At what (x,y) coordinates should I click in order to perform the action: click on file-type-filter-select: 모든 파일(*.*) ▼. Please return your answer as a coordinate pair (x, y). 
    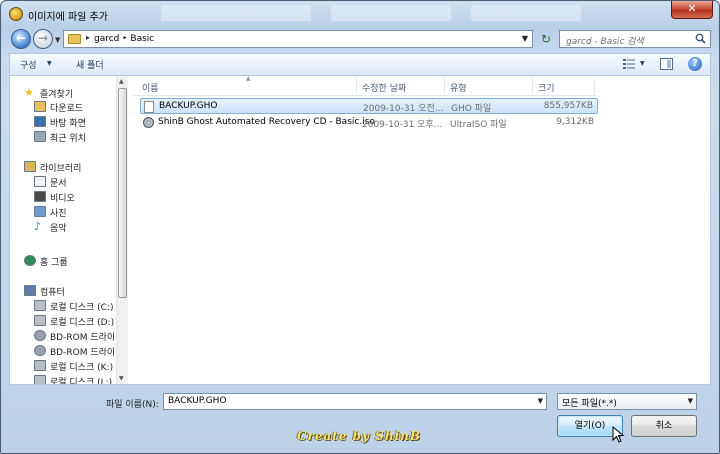
    Looking at the image, I should click on (627, 401).